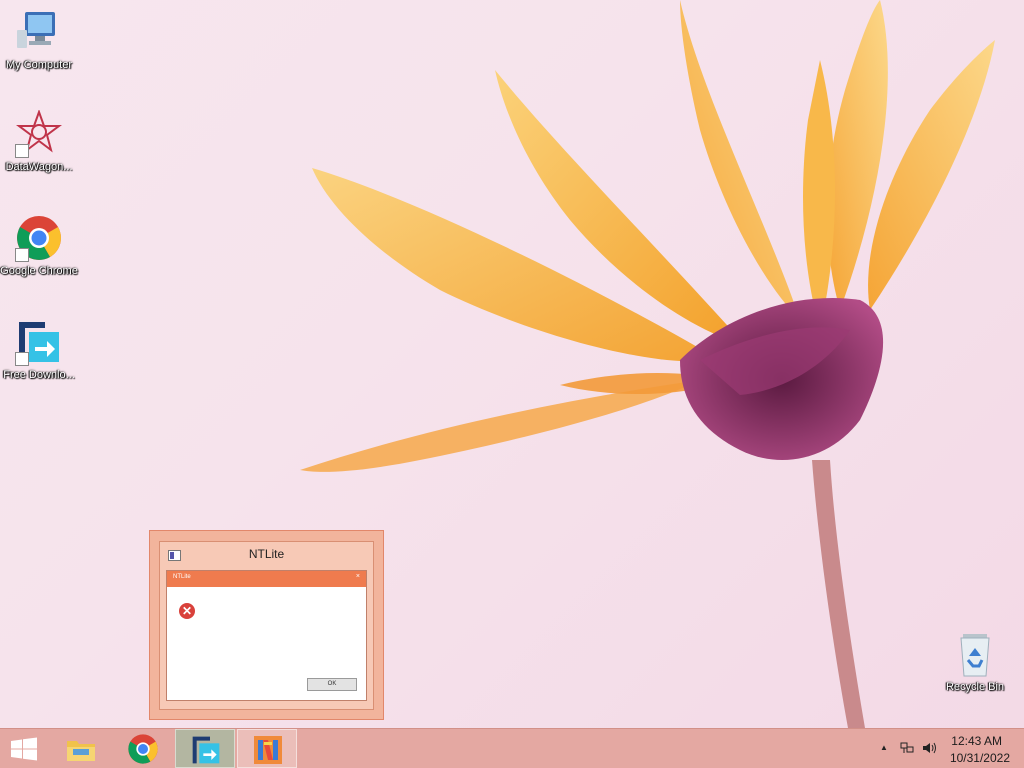 The height and width of the screenshot is (768, 1024). What do you see at coordinates (975, 654) in the screenshot?
I see `recycle-bin-icon` at bounding box center [975, 654].